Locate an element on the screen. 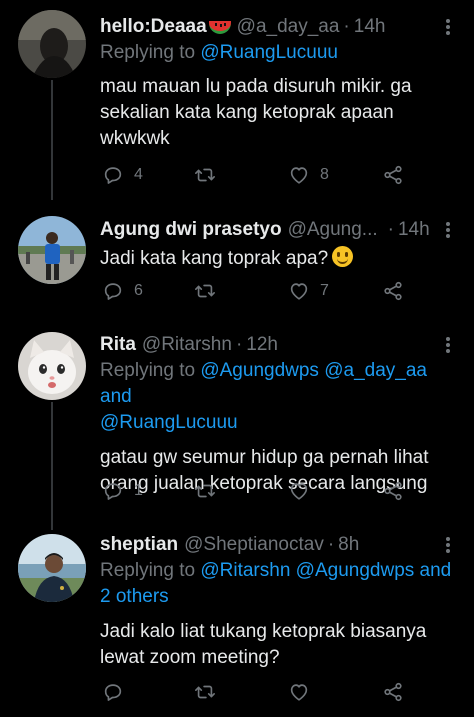  smile-emoji is located at coordinates (343, 256).